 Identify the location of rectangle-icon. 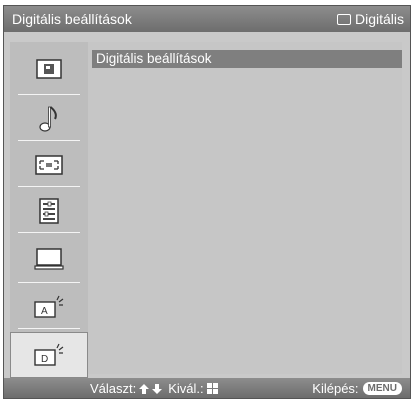
(343, 19).